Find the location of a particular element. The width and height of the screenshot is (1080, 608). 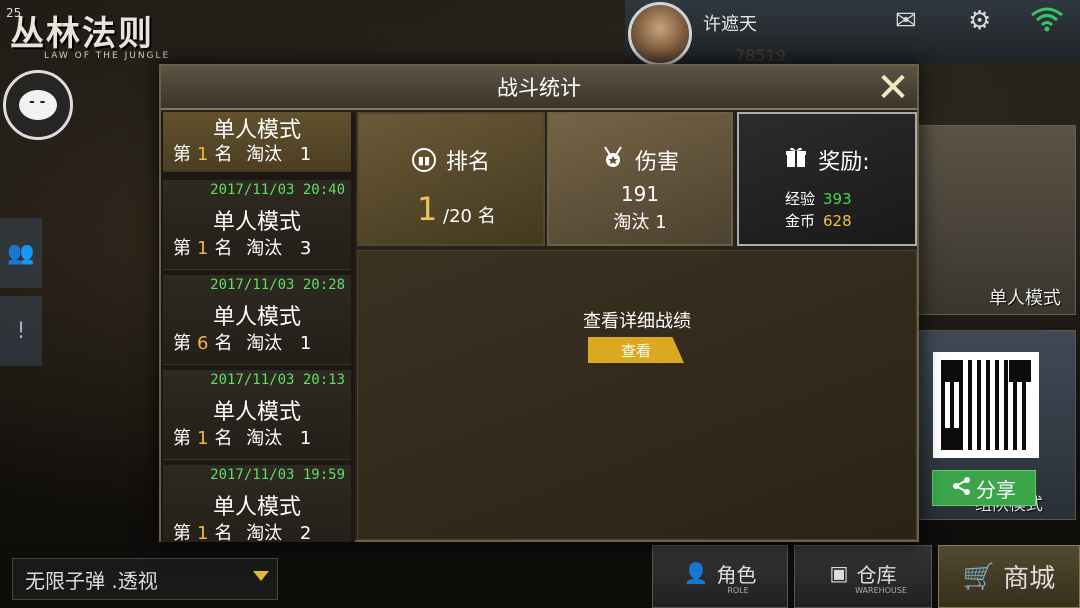

list-item: 2017/11/03 20:28 单人模式 第6名 淘汰 1 is located at coordinates (257, 320).